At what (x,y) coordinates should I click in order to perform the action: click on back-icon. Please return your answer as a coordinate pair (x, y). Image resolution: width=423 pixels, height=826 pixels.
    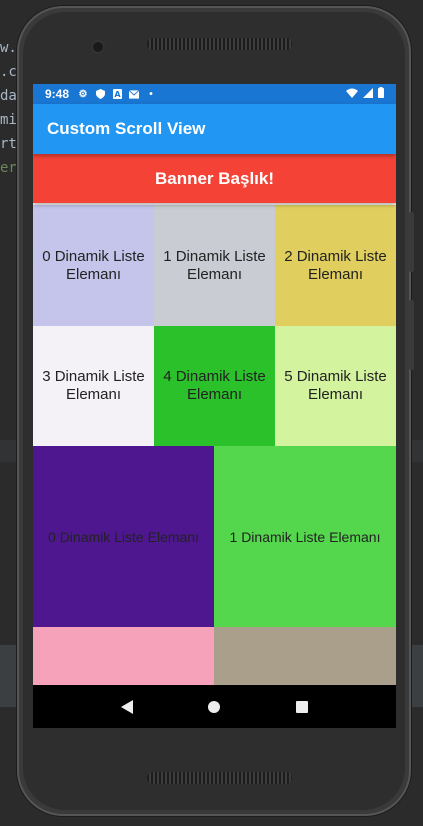
    Looking at the image, I should click on (126, 706).